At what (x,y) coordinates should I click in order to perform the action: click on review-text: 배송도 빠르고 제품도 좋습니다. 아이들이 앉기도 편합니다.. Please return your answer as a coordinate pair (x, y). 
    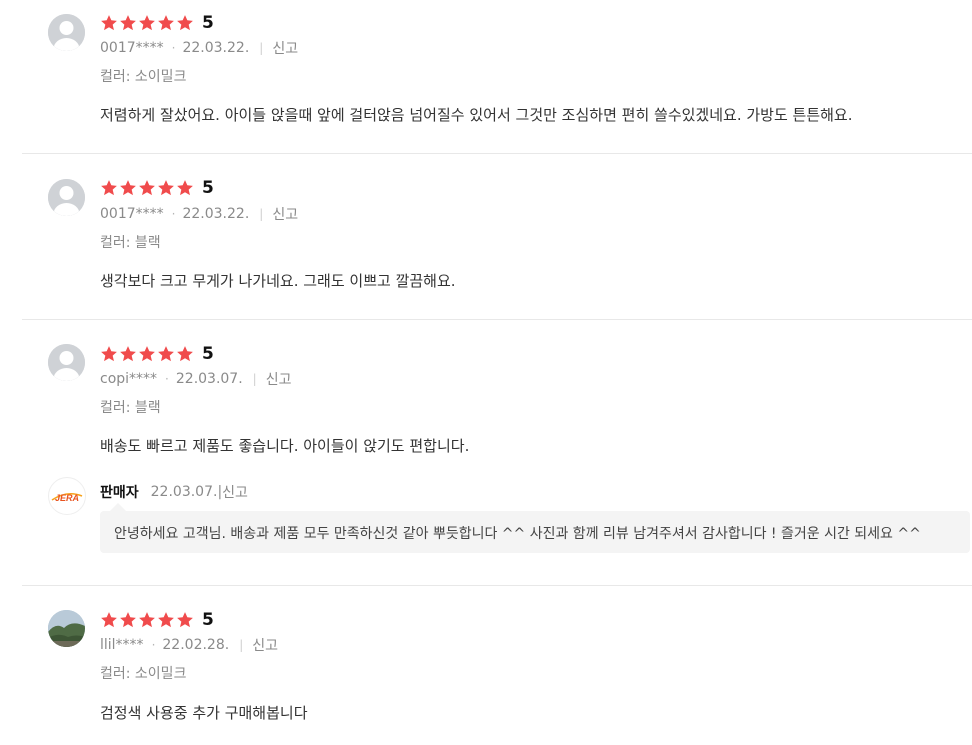
    Looking at the image, I should click on (285, 446).